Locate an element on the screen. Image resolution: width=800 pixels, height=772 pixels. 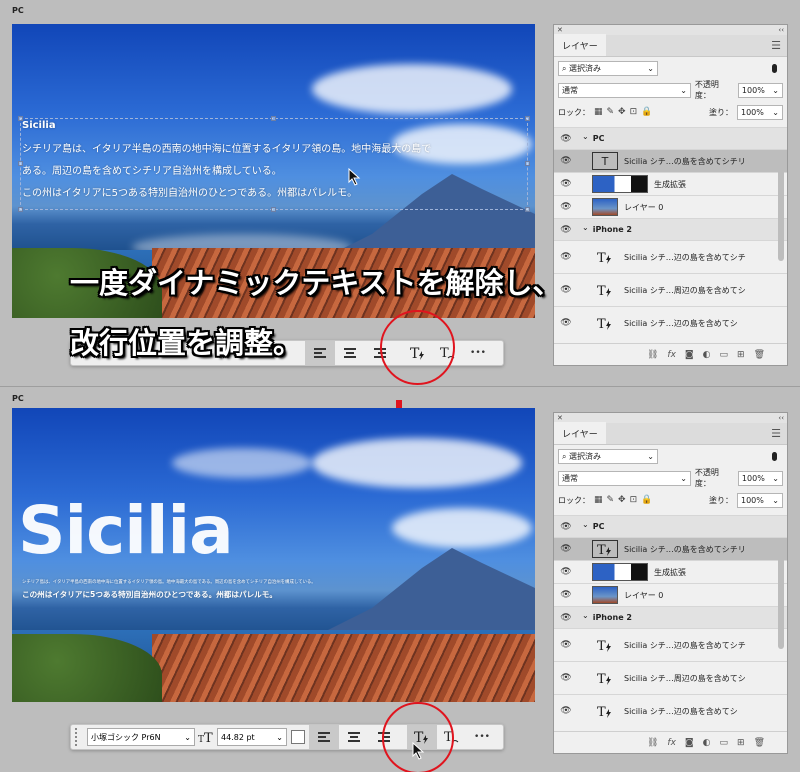
align-center-button-bottom is located at coordinates (354, 737).